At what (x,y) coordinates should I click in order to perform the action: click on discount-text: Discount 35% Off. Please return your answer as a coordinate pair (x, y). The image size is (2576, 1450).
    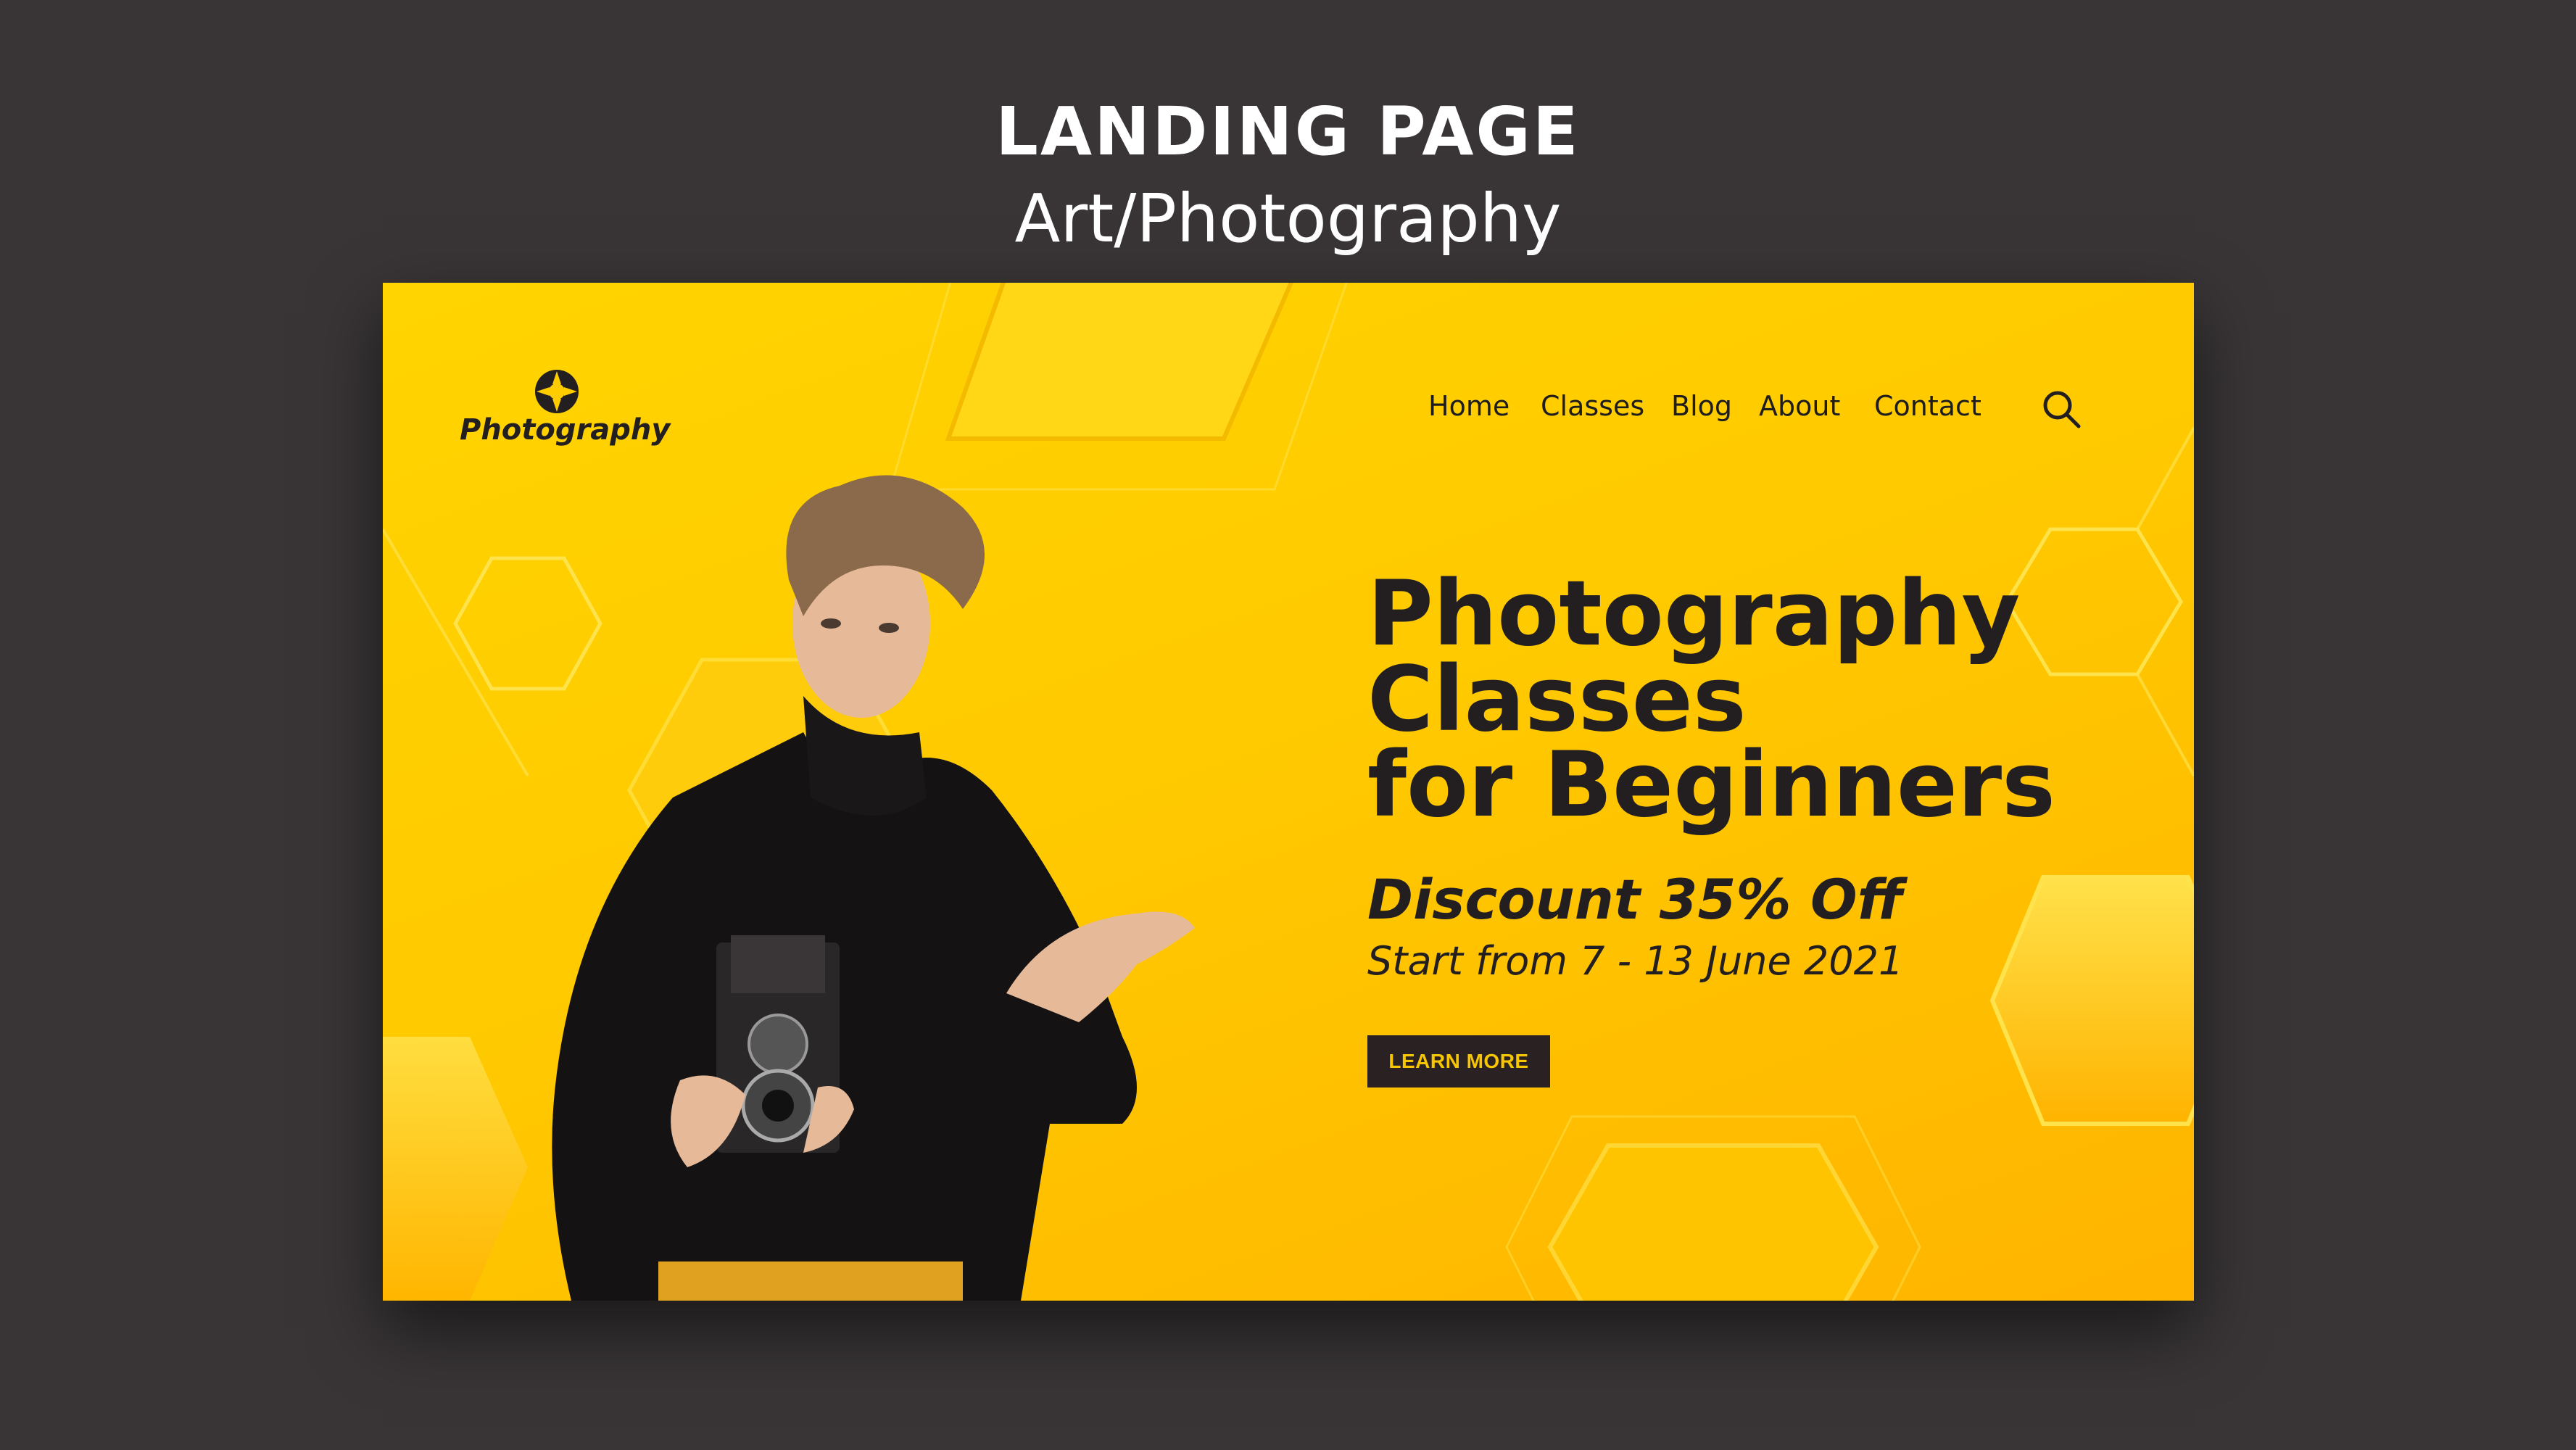
    Looking at the image, I should click on (1635, 900).